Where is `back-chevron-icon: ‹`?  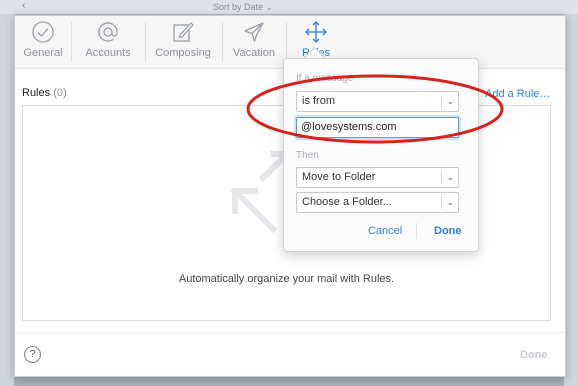
back-chevron-icon: ‹ is located at coordinates (23, 5).